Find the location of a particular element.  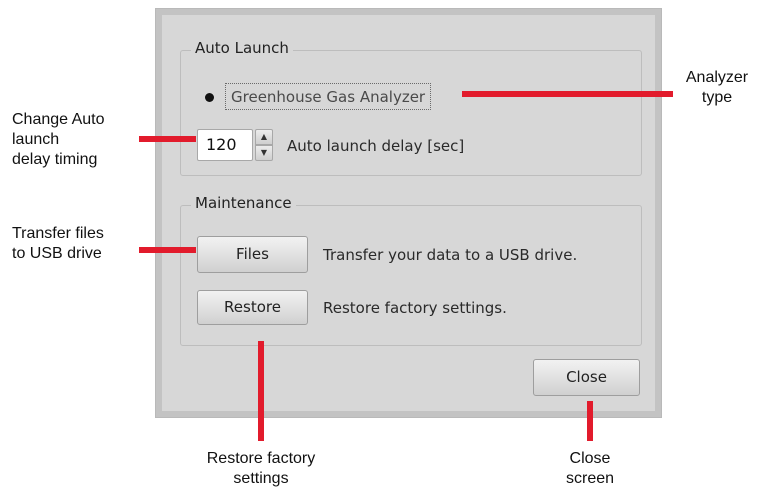

files-button: Files is located at coordinates (252, 254).